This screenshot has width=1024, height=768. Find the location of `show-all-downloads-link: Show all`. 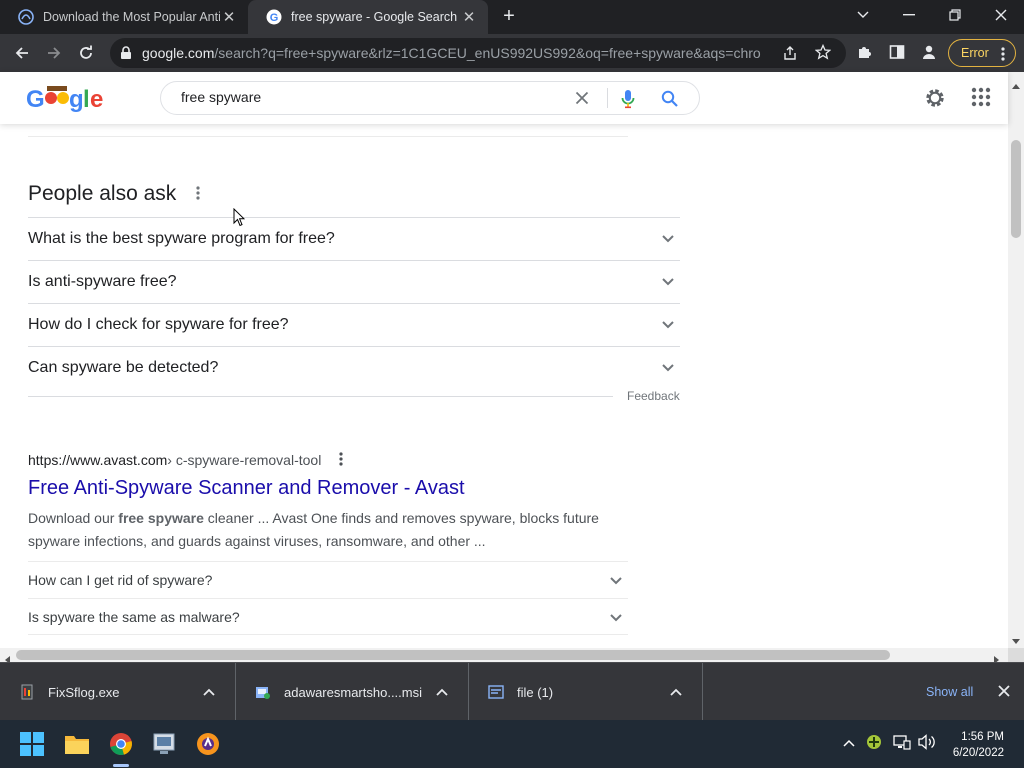

show-all-downloads-link: Show all is located at coordinates (949, 692).